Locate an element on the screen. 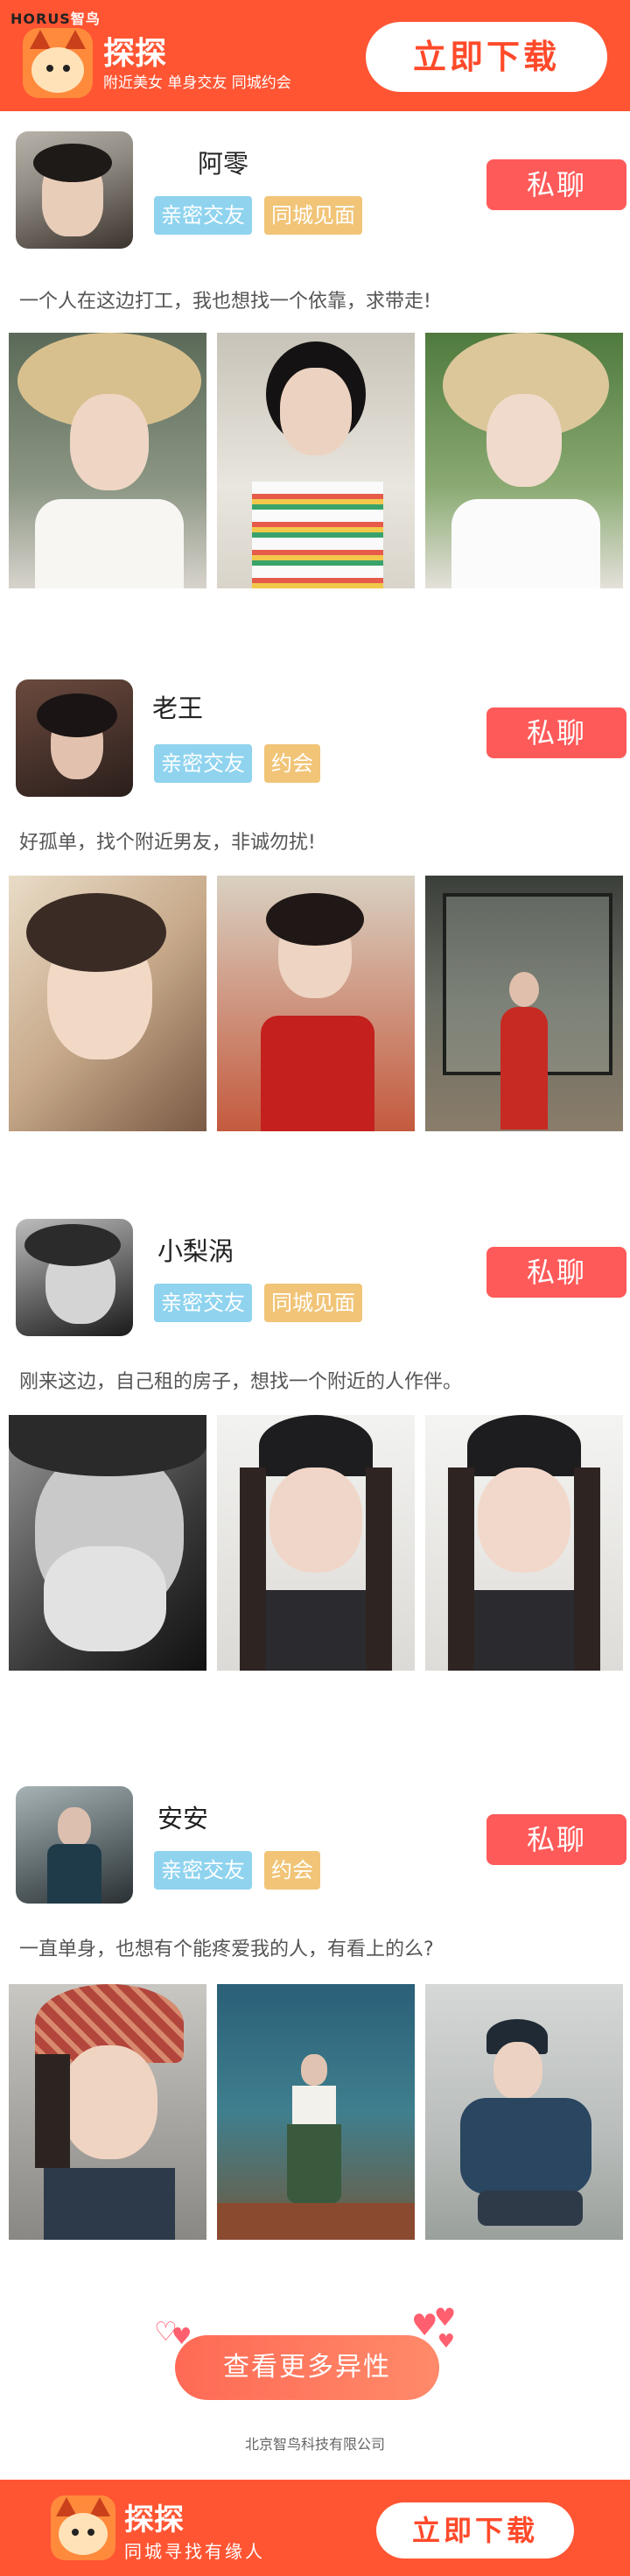 The width and height of the screenshot is (630, 2576). profile-name: 阿零 is located at coordinates (223, 164).